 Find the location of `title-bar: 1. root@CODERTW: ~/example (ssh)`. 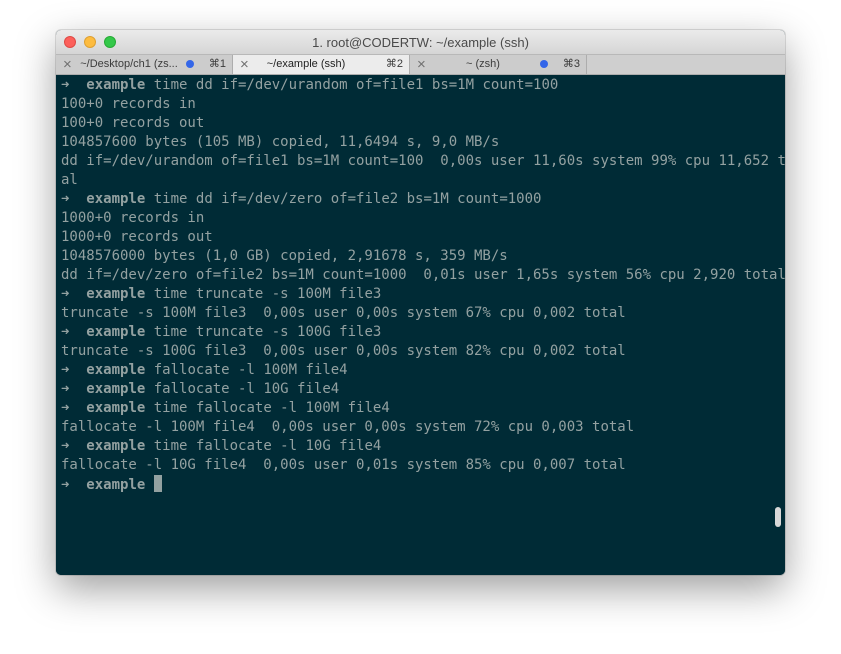

title-bar: 1. root@CODERTW: ~/example (ssh) is located at coordinates (420, 42).